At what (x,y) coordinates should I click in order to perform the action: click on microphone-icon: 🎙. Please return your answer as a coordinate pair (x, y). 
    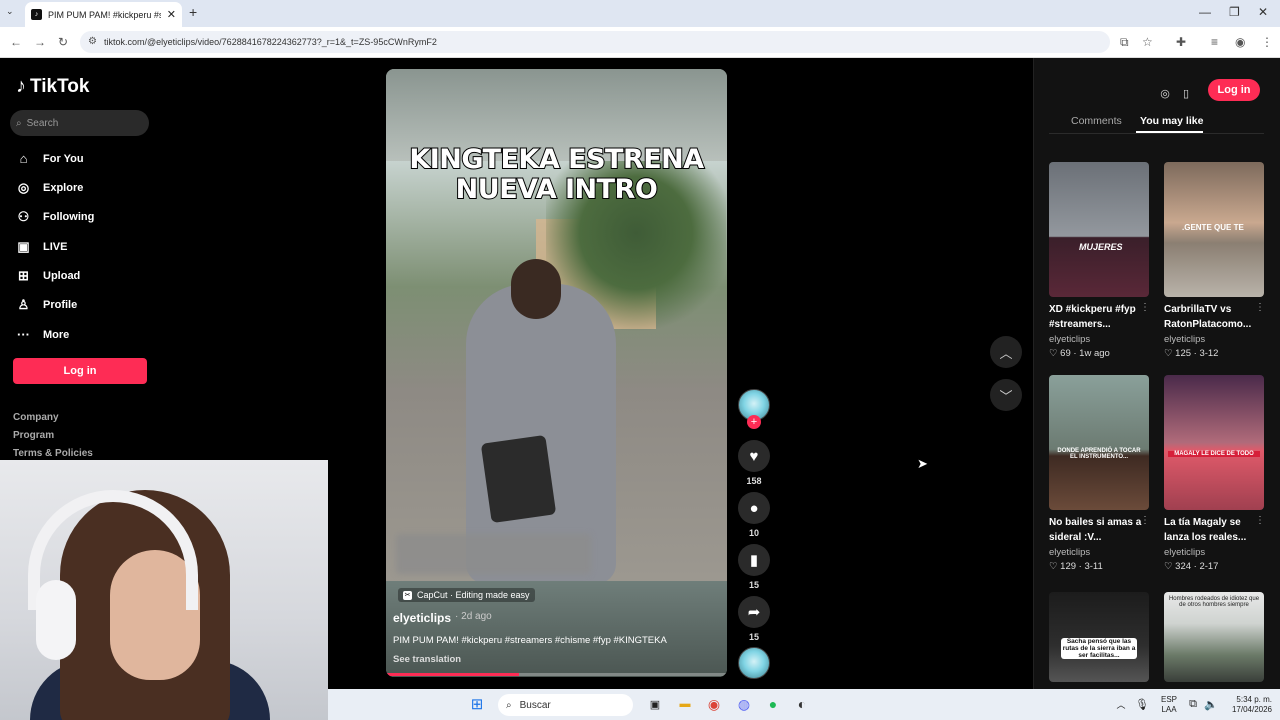
    Looking at the image, I should click on (1142, 704).